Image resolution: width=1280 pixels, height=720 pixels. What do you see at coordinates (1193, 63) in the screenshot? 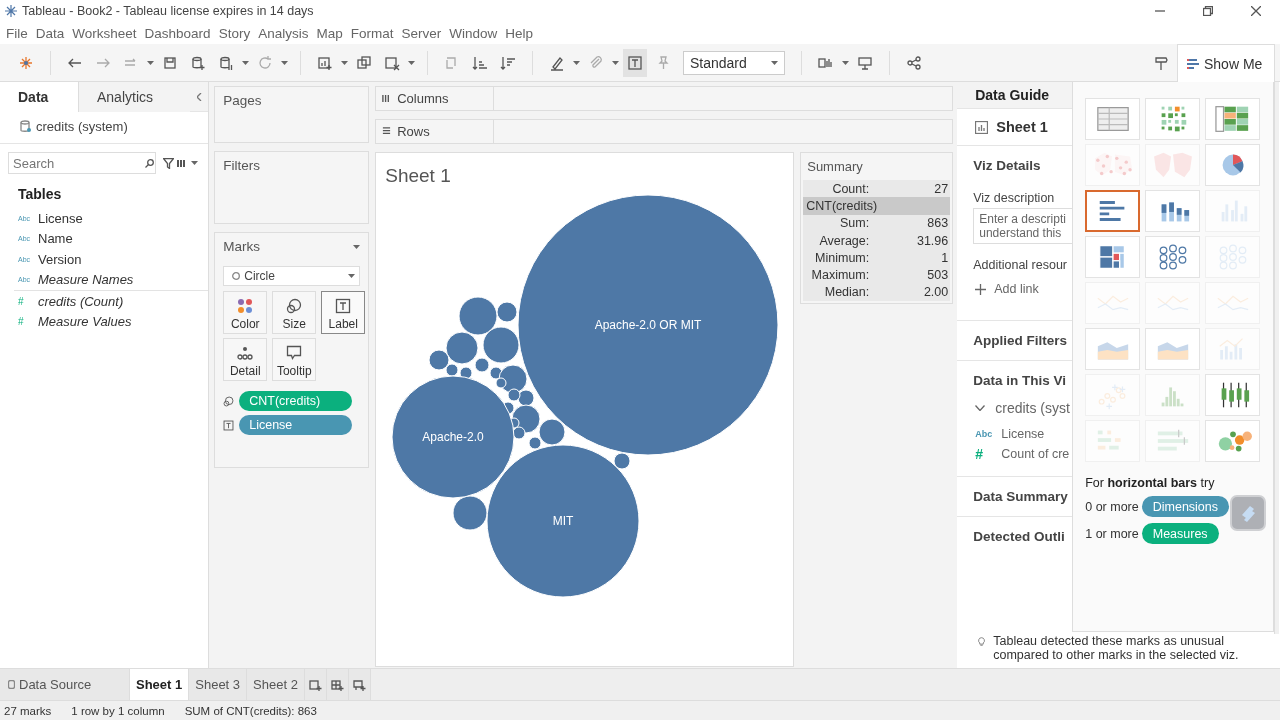
I see `bar-chart-icon` at bounding box center [1193, 63].